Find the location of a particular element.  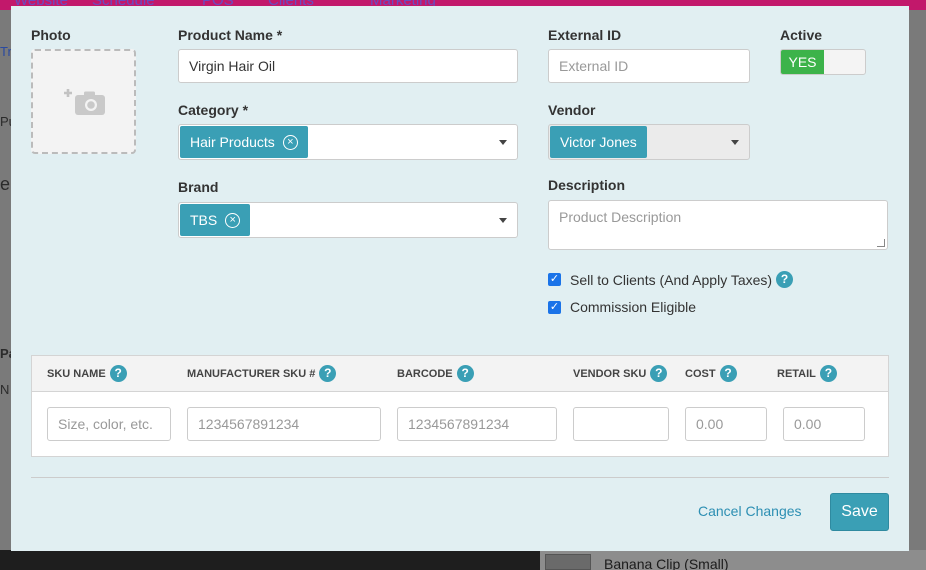

header-label: RETAIL is located at coordinates (796, 373).